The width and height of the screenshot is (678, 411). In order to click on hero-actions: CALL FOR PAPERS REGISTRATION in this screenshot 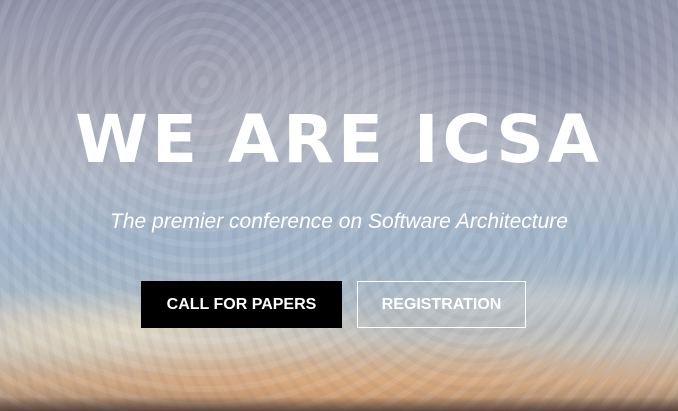, I will do `click(333, 304)`.